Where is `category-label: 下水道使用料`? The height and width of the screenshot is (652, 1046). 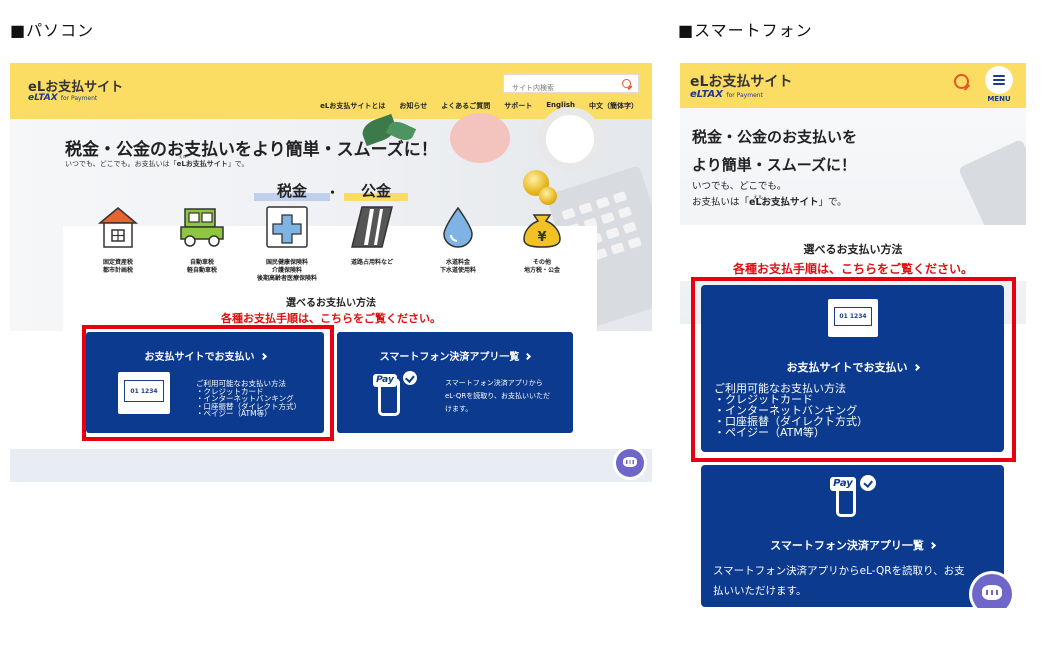 category-label: 下水道使用料 is located at coordinates (457, 270).